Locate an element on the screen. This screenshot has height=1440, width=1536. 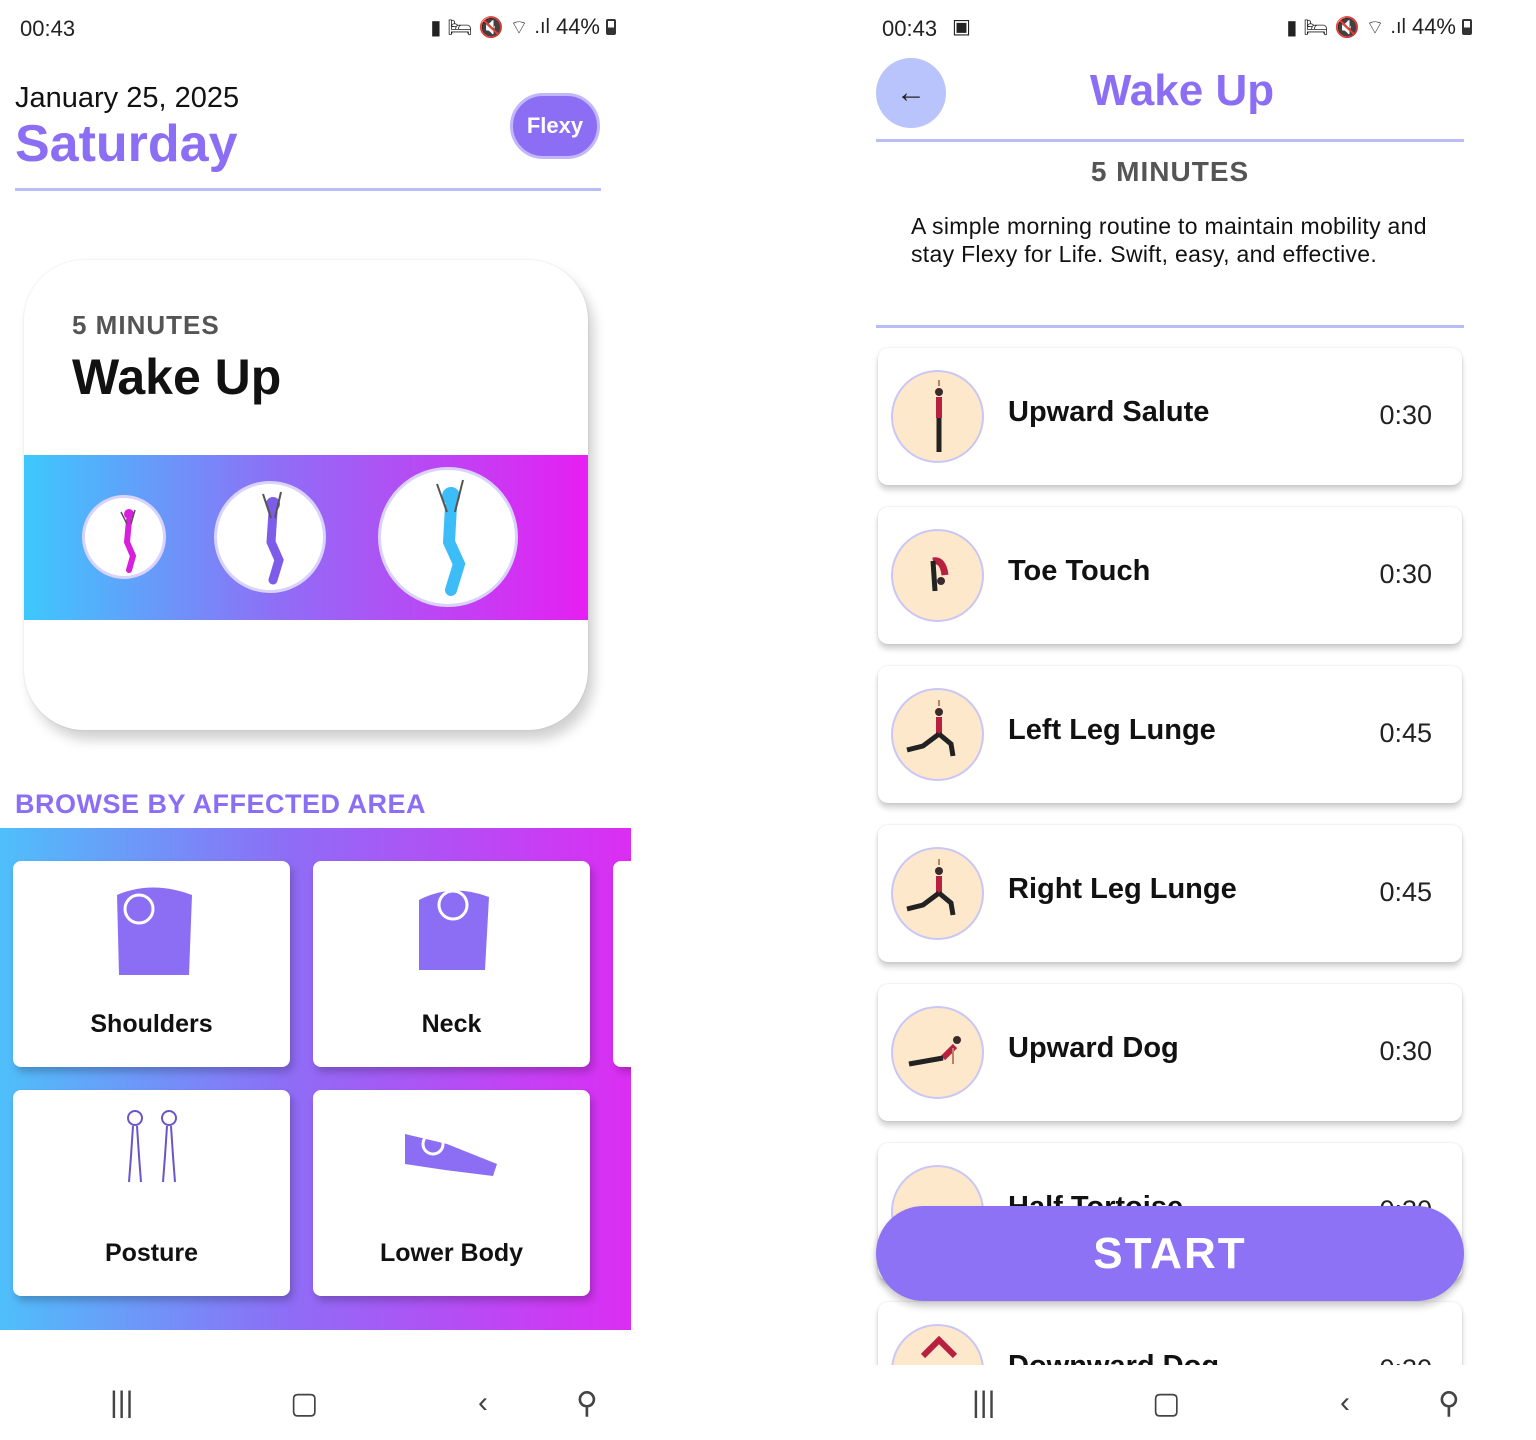
pose-illustration-large is located at coordinates (448, 537).